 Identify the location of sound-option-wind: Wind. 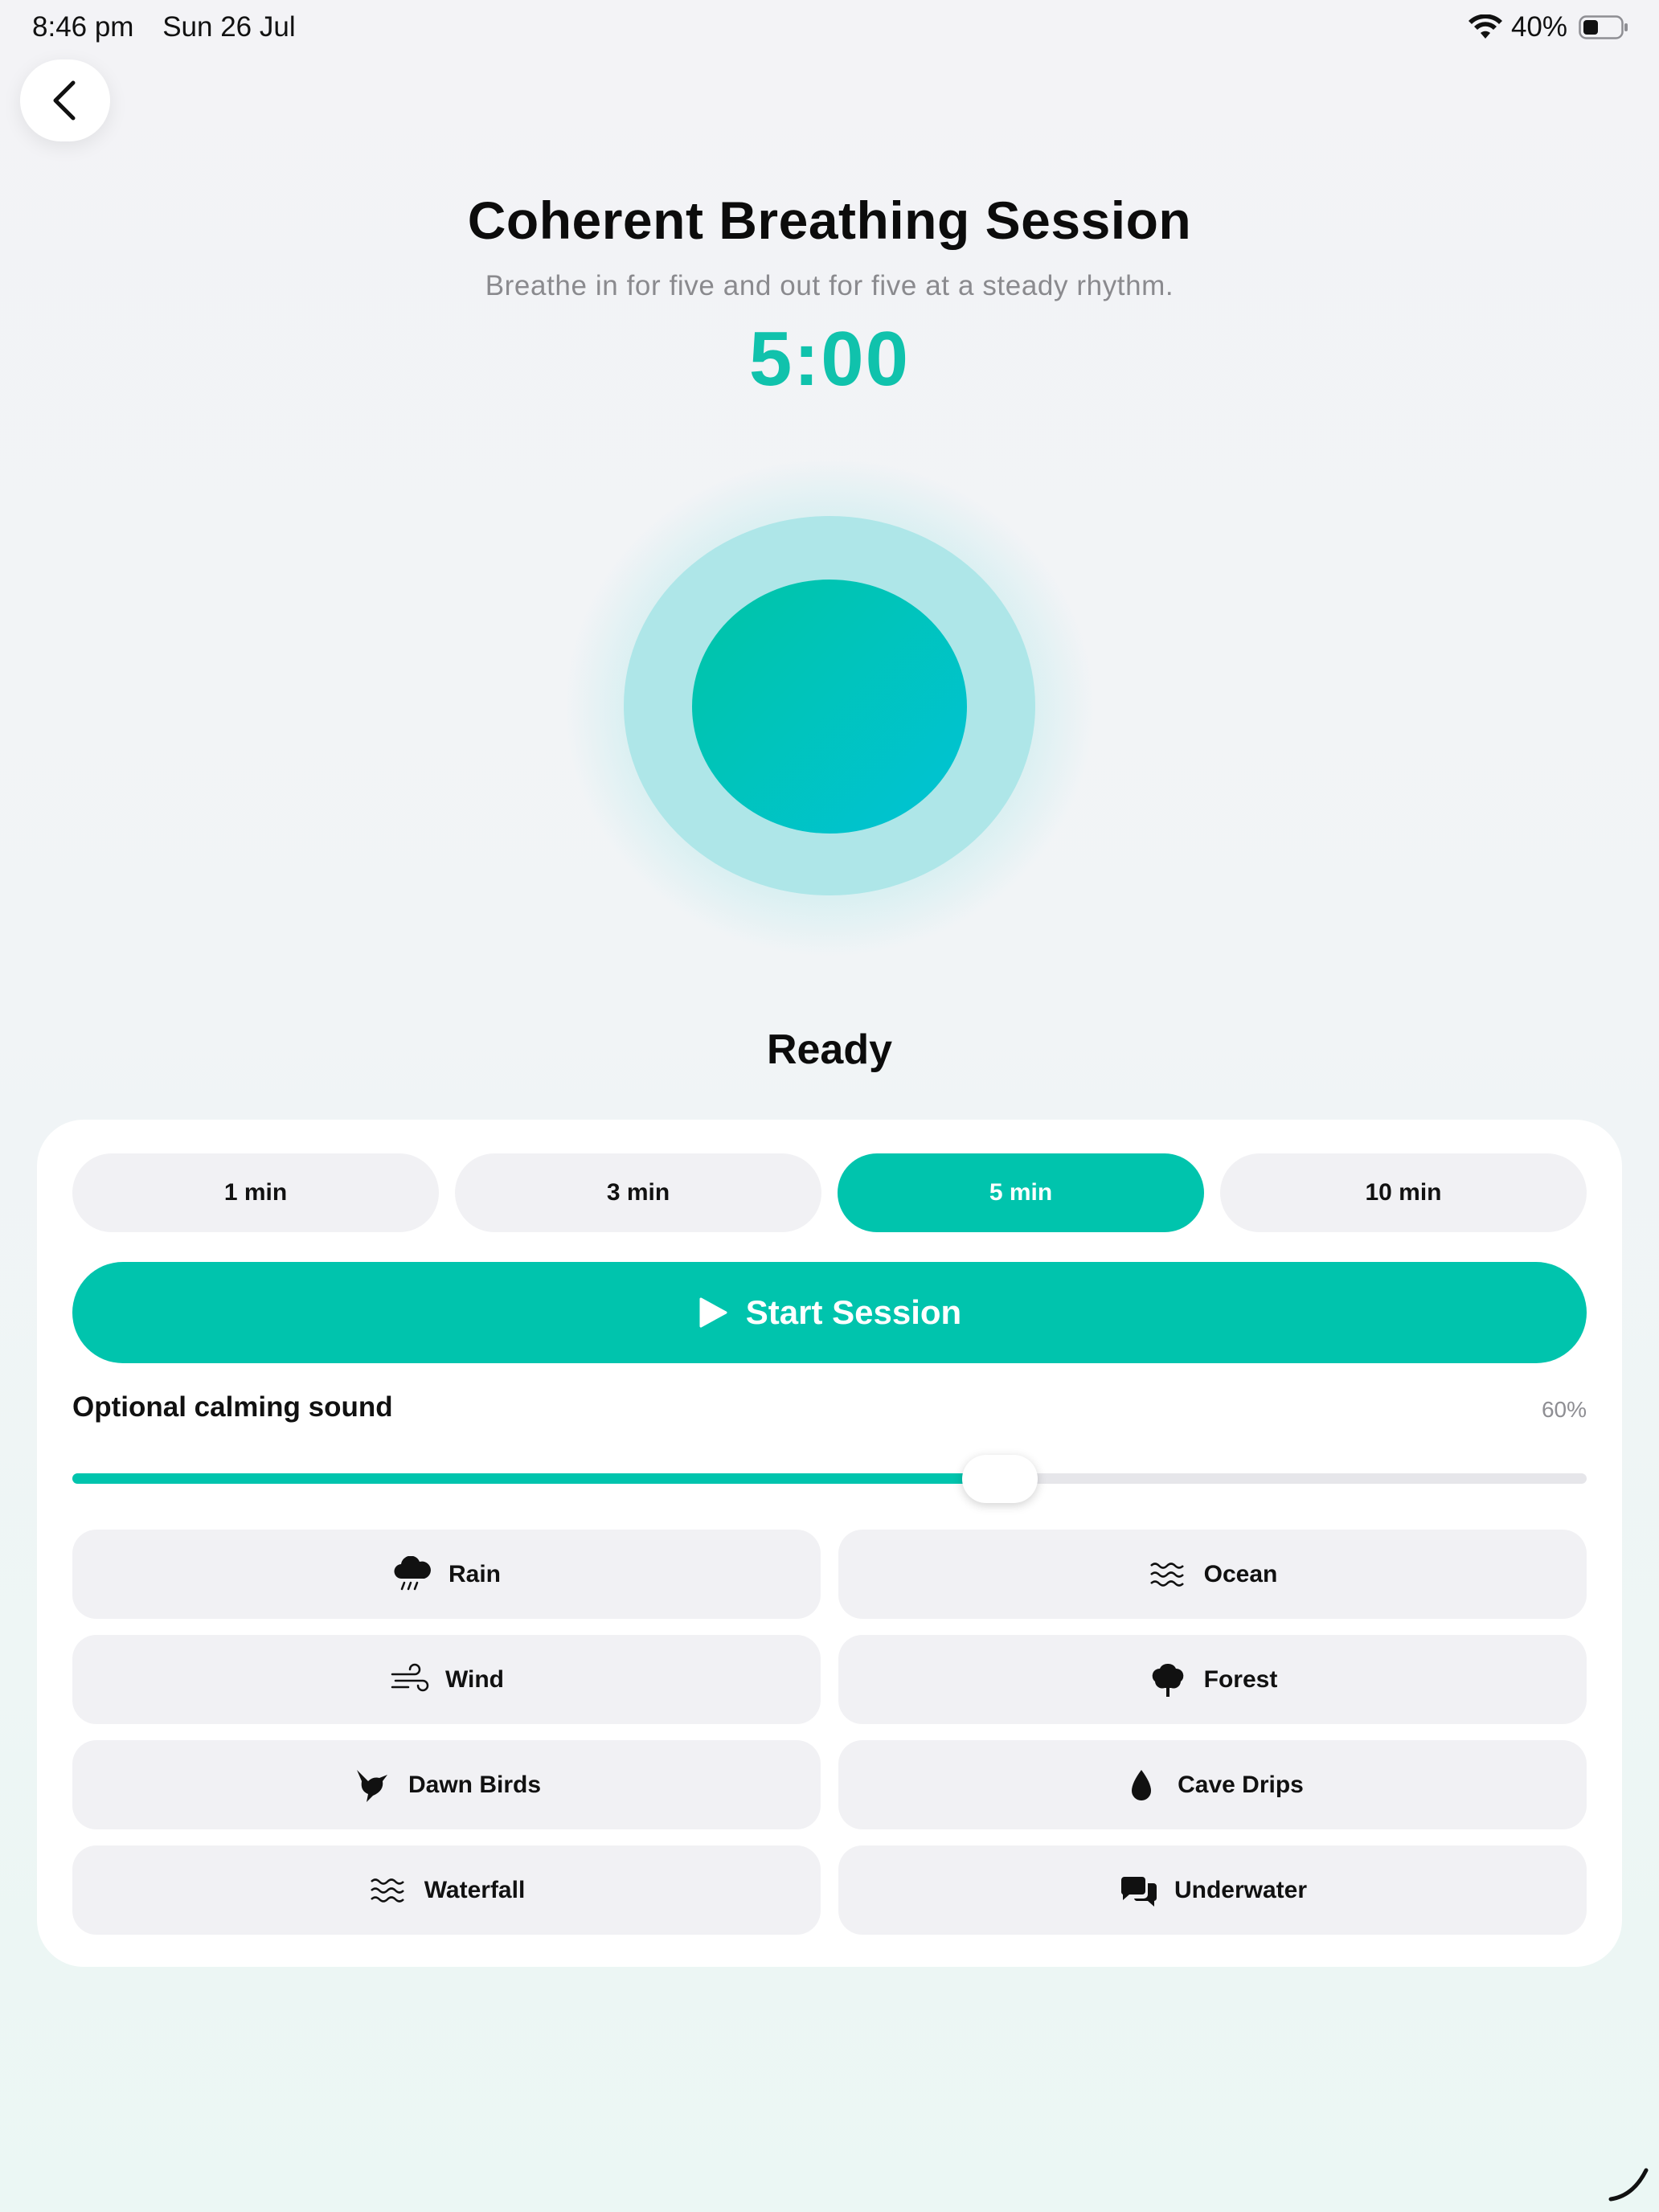
(446, 1679).